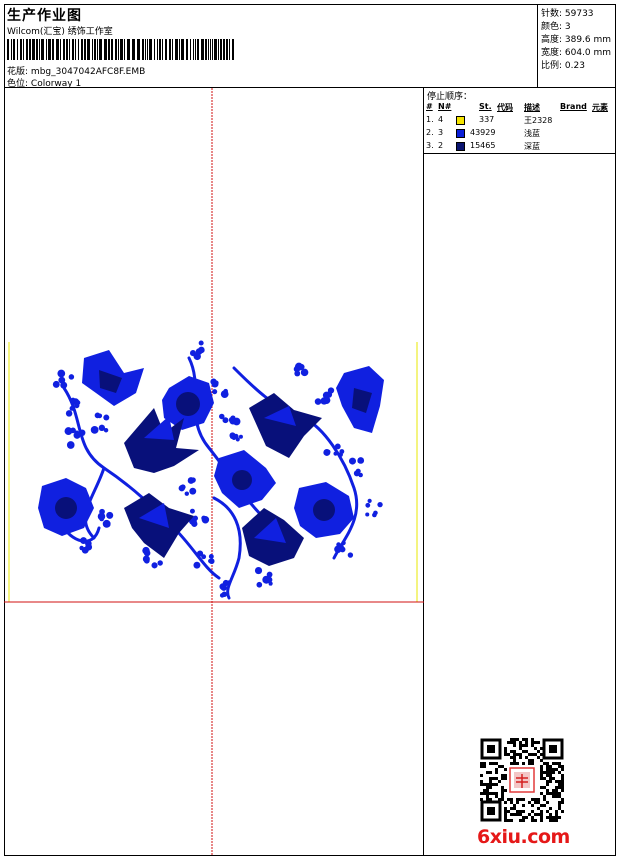 This screenshot has height=860, width=620. I want to click on col-header-element: 元素, so click(600, 107).